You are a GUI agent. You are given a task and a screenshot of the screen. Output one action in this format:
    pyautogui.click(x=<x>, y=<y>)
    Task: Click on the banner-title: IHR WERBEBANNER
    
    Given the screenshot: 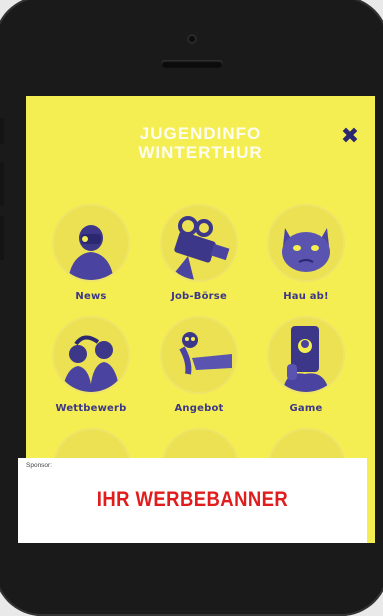 What is the action you would take?
    pyautogui.click(x=192, y=499)
    